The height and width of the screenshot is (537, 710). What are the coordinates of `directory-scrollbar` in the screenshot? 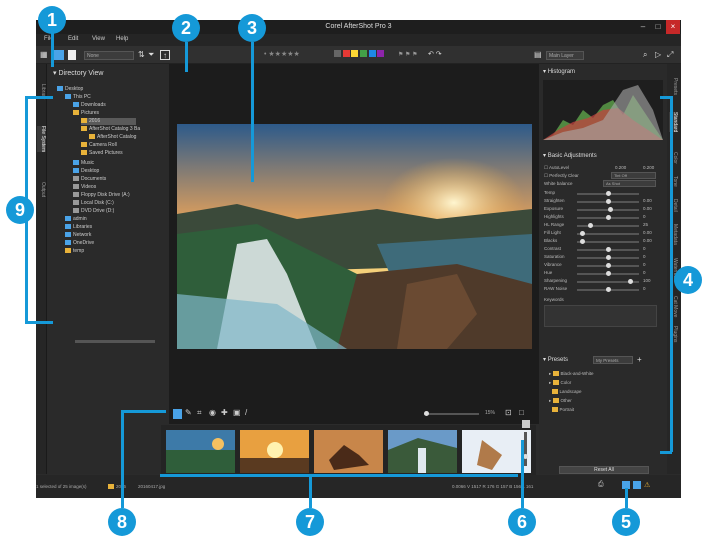 It's located at (115, 341).